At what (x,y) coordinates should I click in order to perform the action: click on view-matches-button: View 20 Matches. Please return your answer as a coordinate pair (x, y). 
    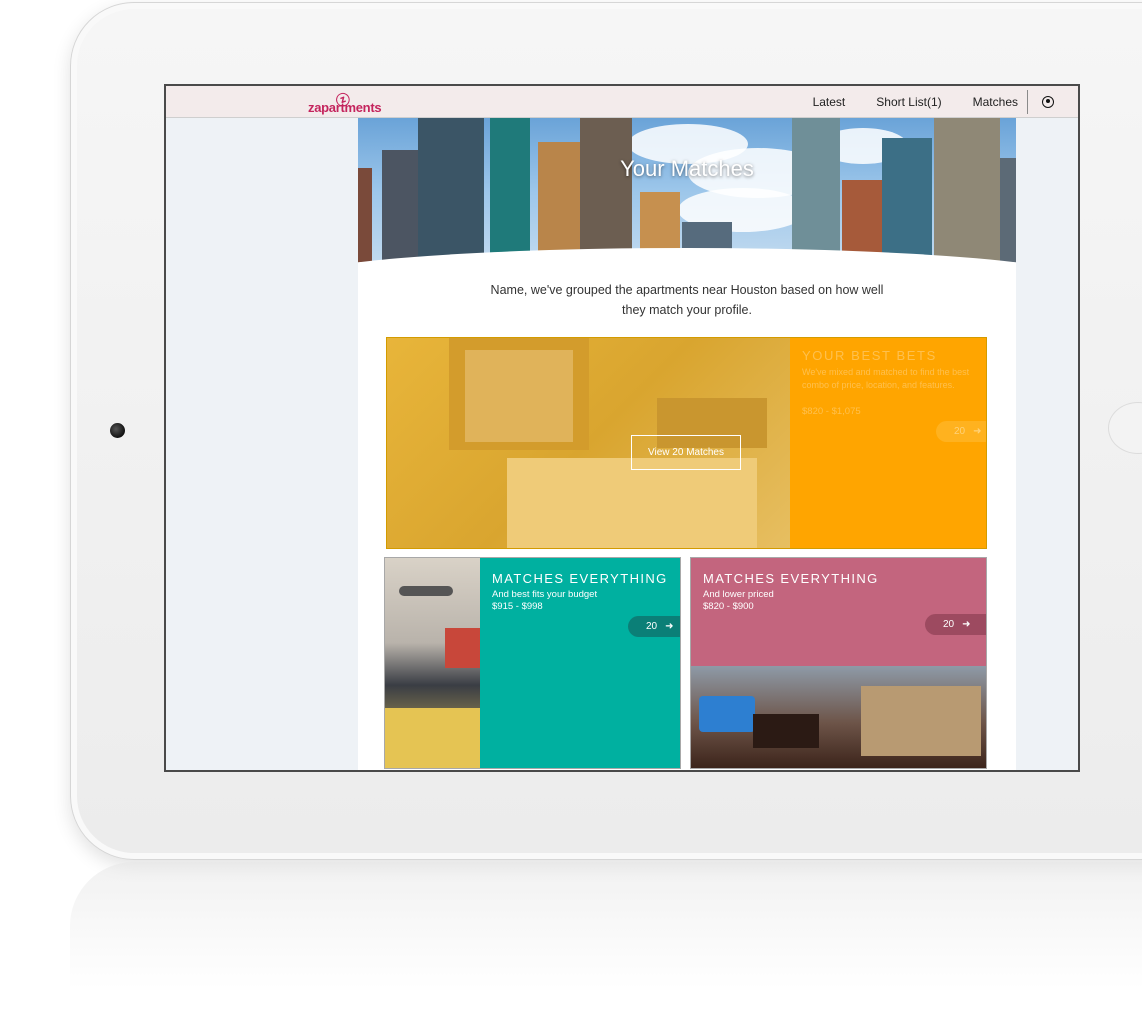
    Looking at the image, I should click on (686, 452).